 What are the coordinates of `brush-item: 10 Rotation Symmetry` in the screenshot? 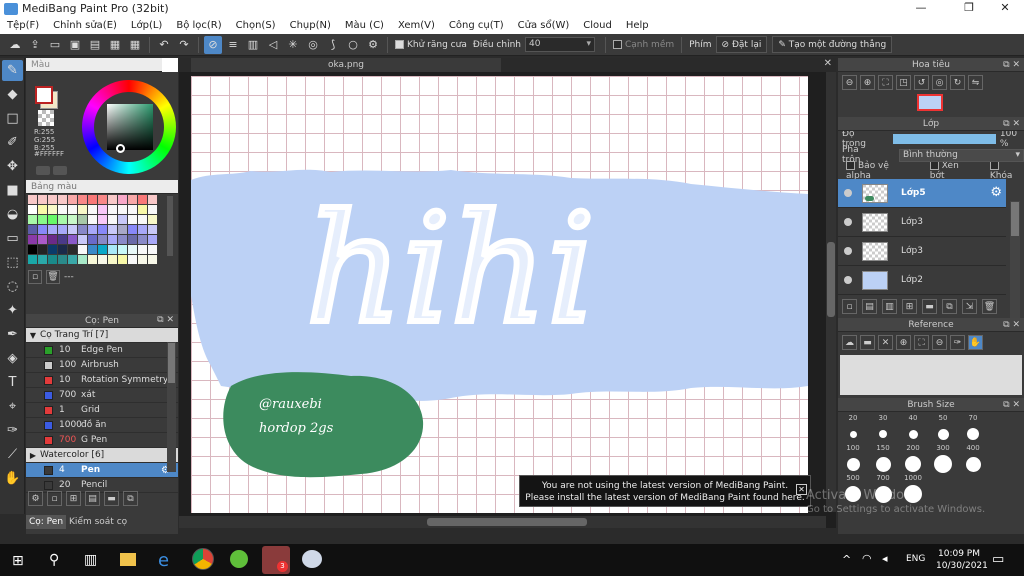 It's located at (102, 380).